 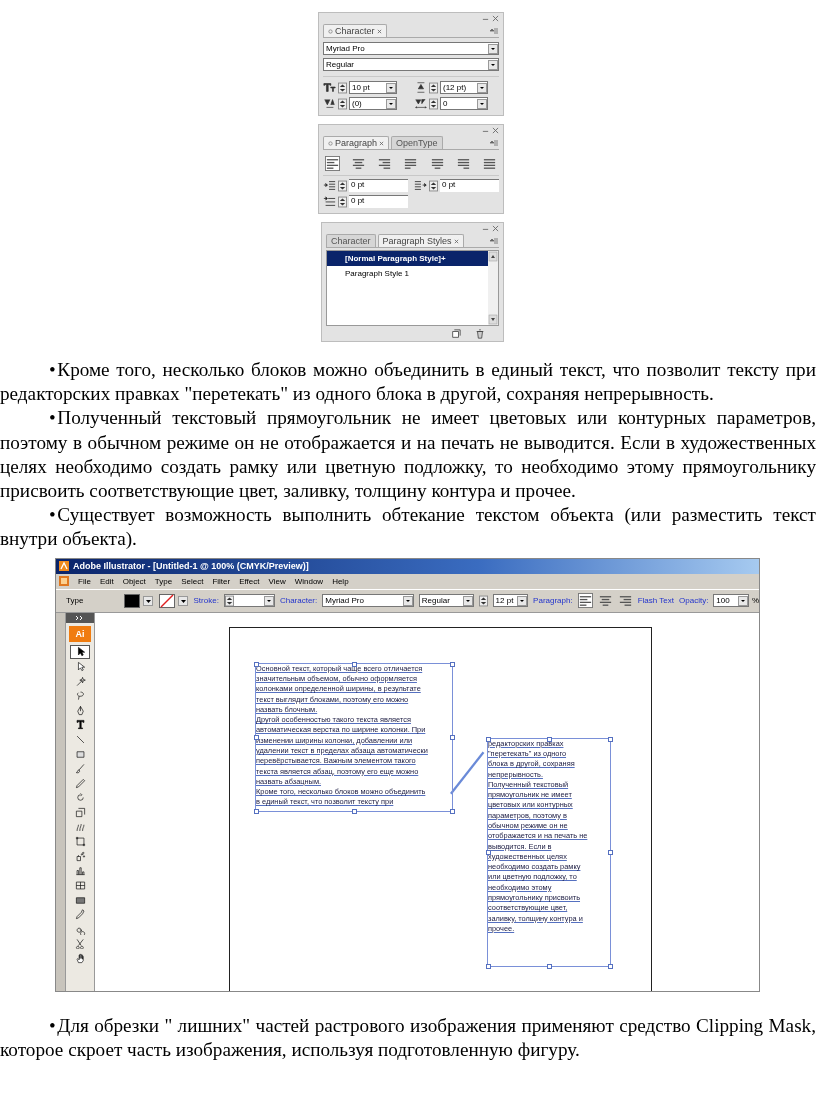 I want to click on fill-swatch, so click(x=138, y=600).